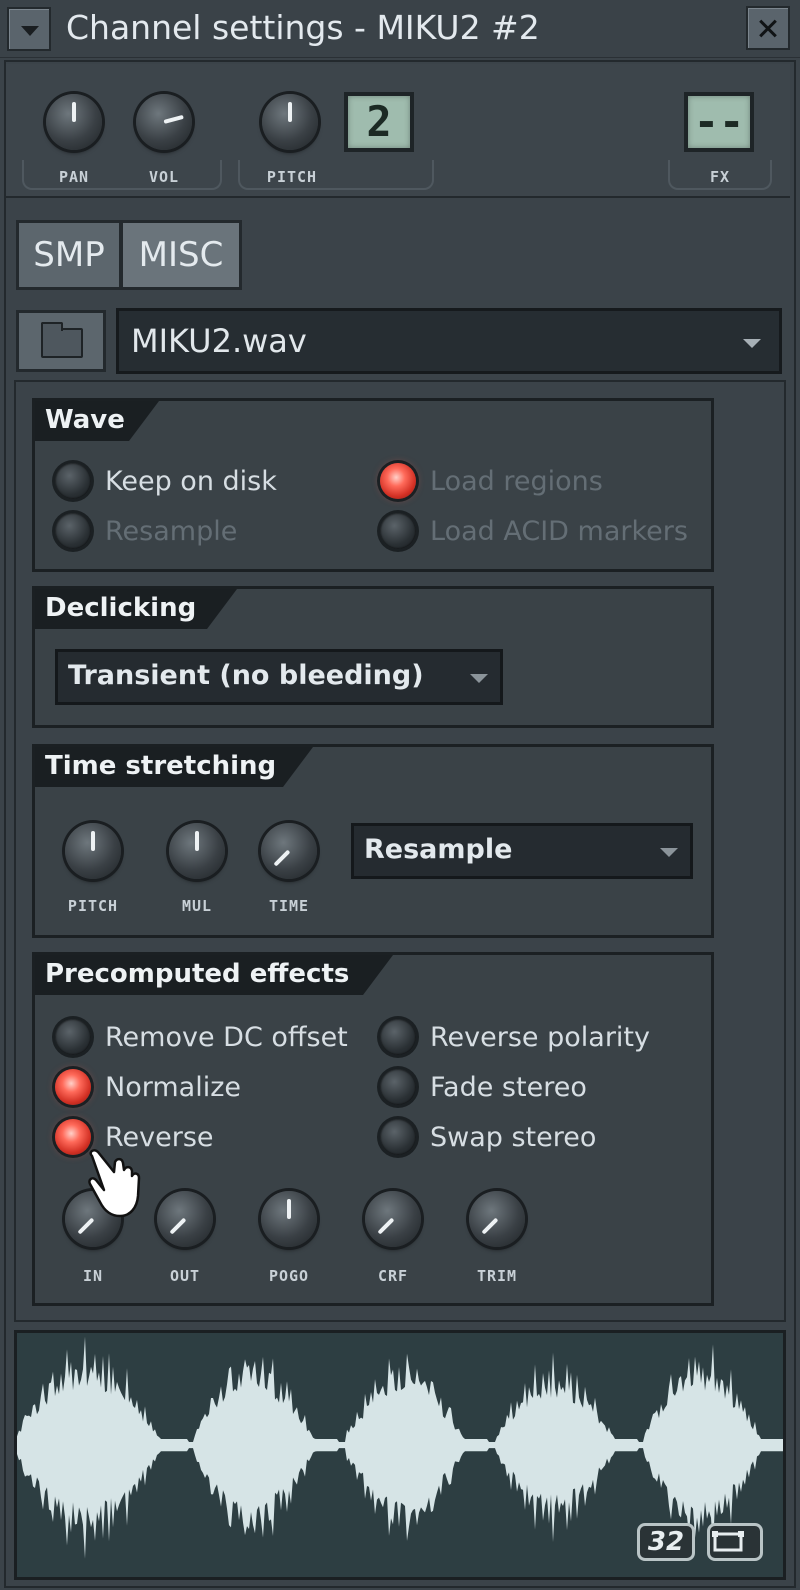  I want to click on in-label: IN, so click(93, 1276).